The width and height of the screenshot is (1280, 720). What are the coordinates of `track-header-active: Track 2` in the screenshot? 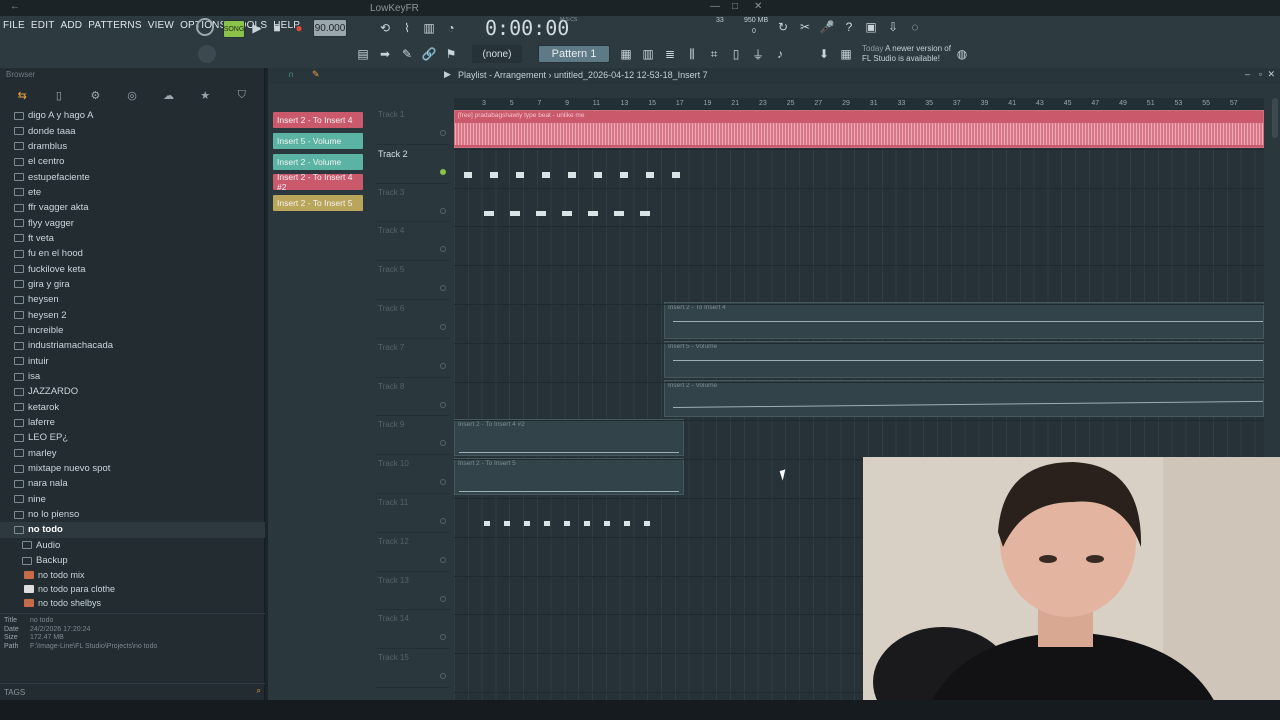 It's located at (413, 164).